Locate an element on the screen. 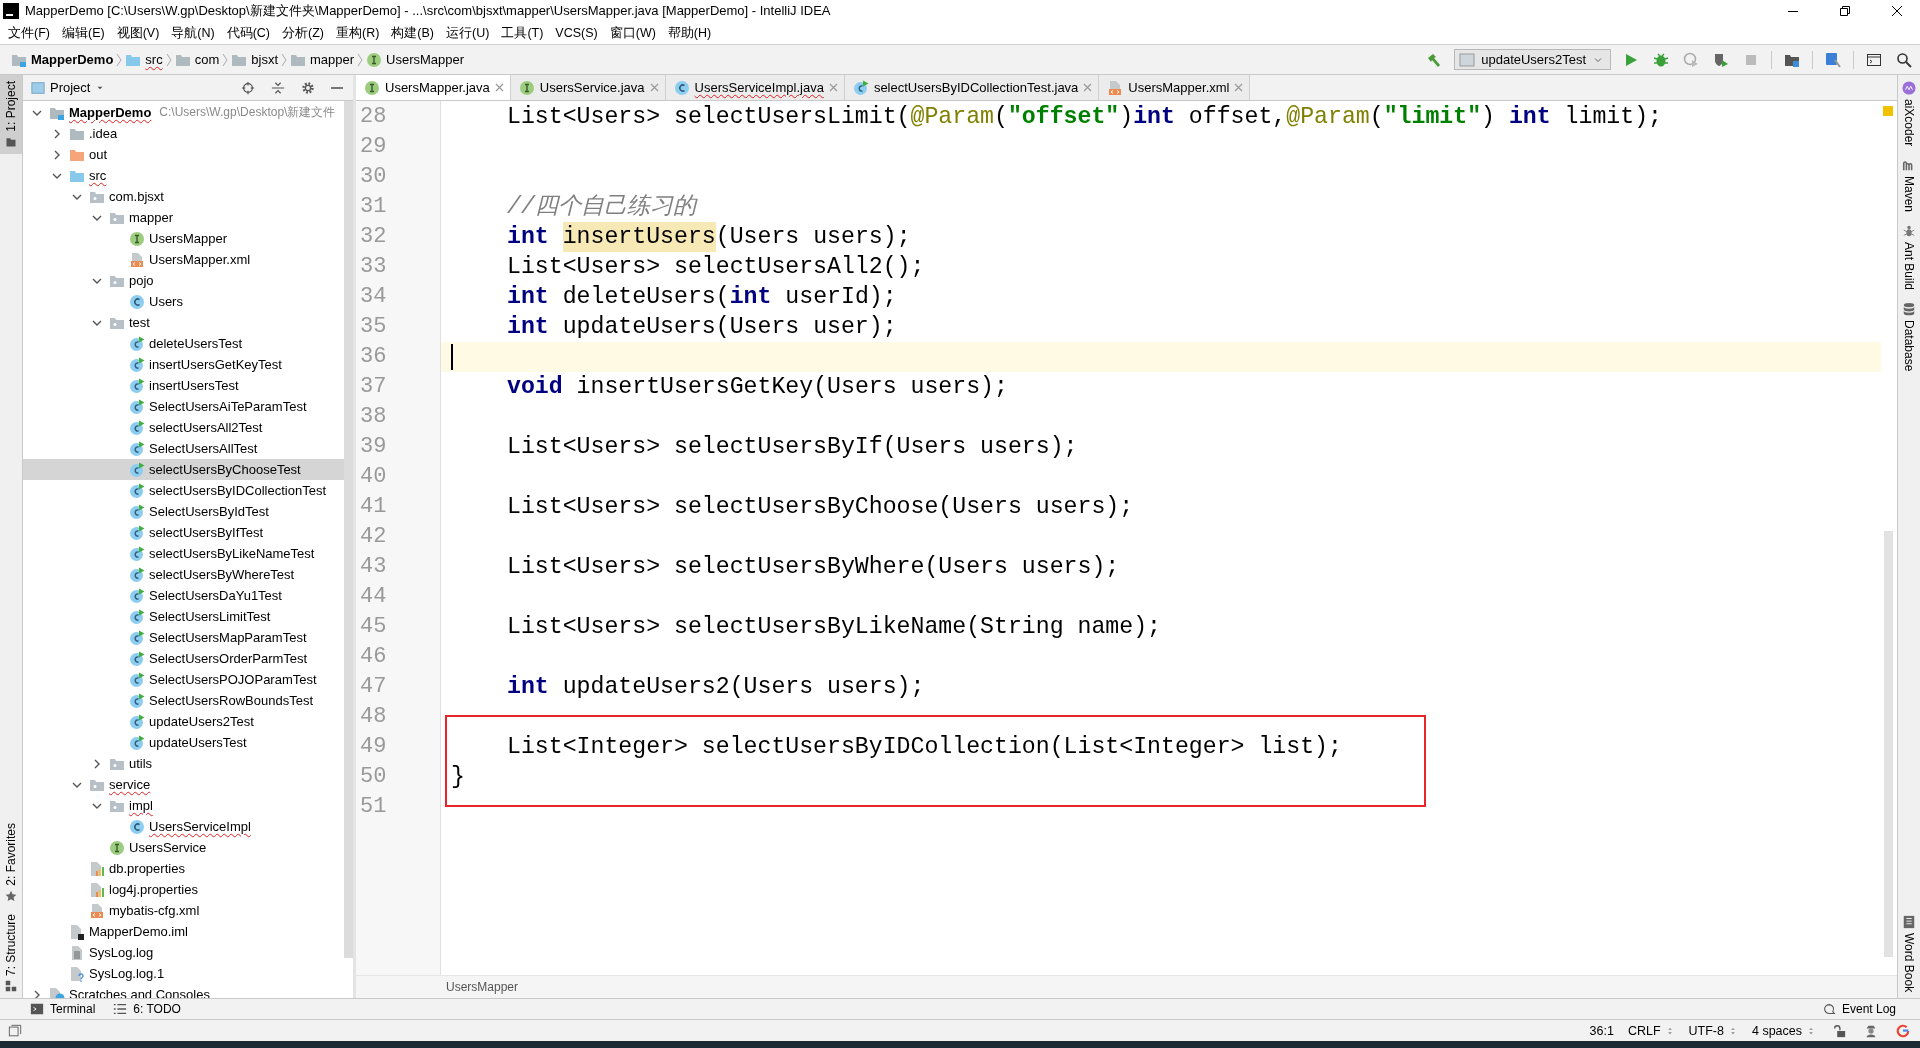 Image resolution: width=1920 pixels, height=1048 pixels. tree-item: insertUsersTest is located at coordinates (183, 385).